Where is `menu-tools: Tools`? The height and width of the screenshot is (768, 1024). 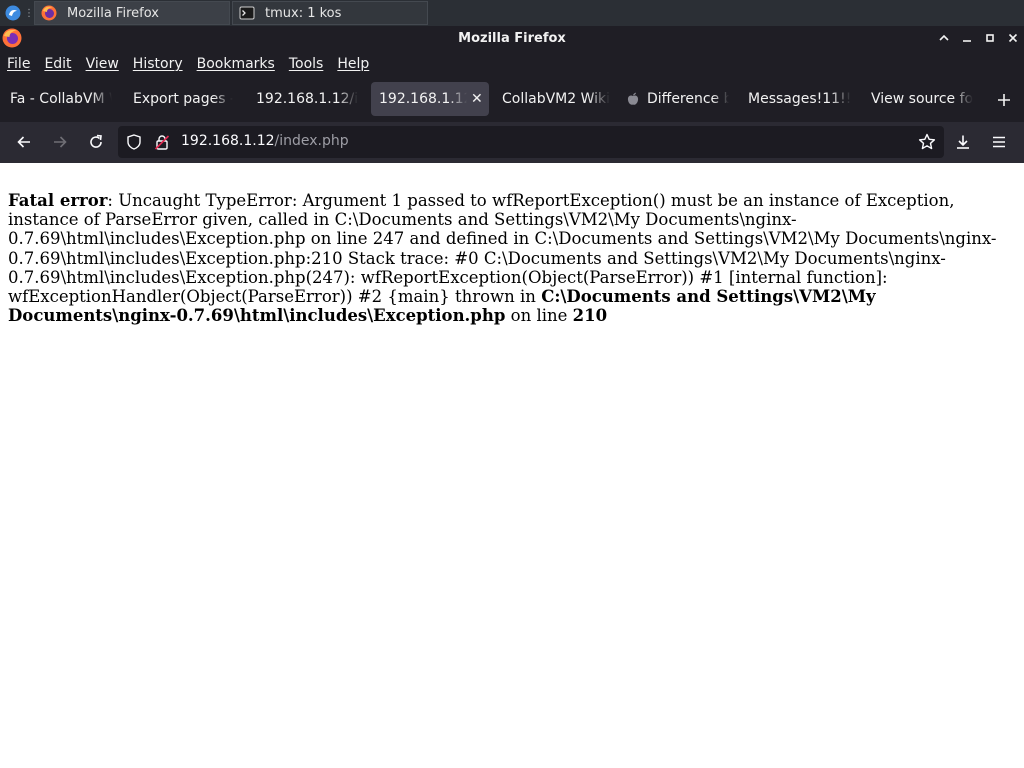
menu-tools: Tools is located at coordinates (306, 64).